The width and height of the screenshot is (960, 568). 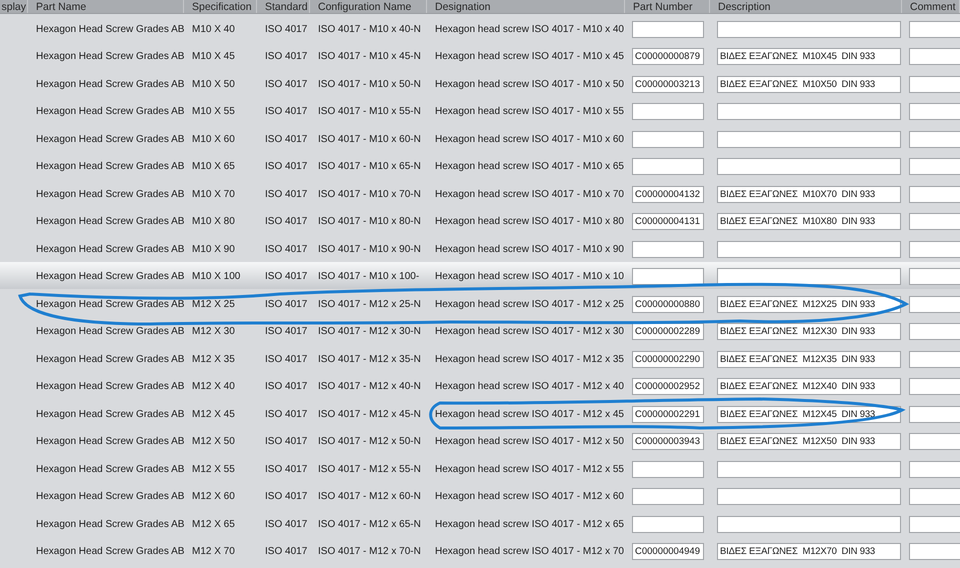 I want to click on description-field: ΒΙΔΕΣ ΕΞΑΓΩΝΕΣ M12X35 DIN 933, so click(x=809, y=359).